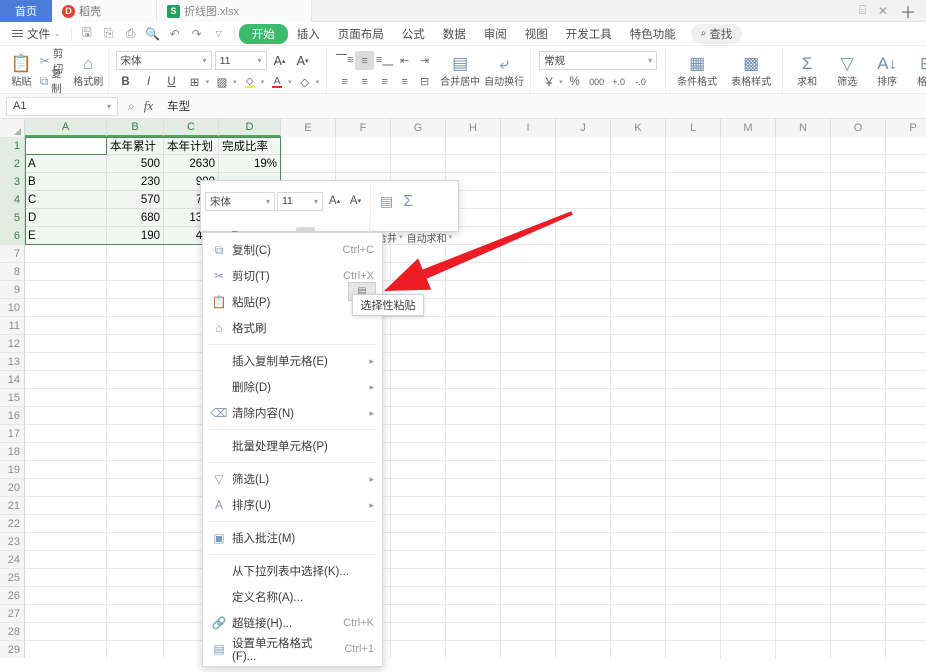 This screenshot has height=672, width=926. What do you see at coordinates (748, 416) in the screenshot?
I see `cell-M16` at bounding box center [748, 416].